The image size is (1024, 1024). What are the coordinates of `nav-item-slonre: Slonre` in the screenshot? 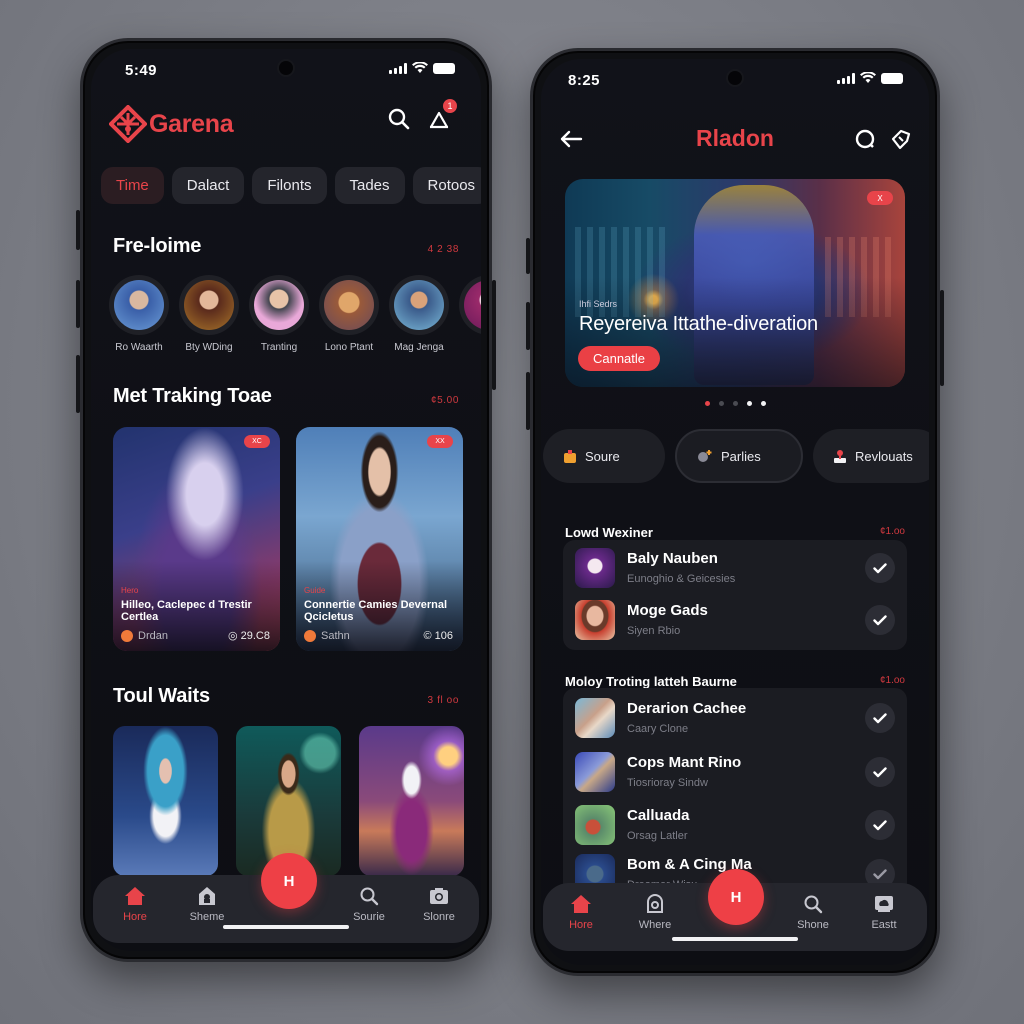 It's located at (439, 904).